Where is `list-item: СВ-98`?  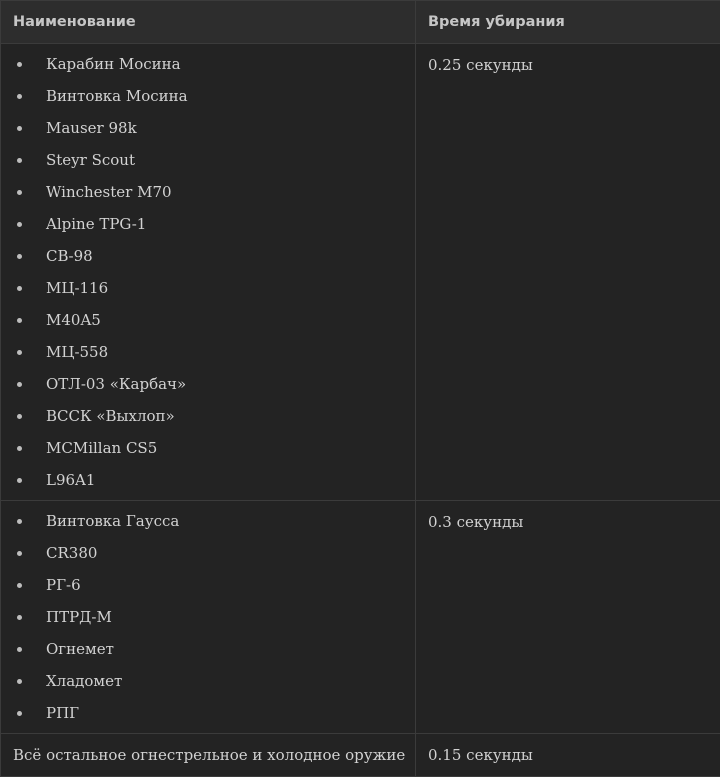
list-item: СВ-98 is located at coordinates (208, 256).